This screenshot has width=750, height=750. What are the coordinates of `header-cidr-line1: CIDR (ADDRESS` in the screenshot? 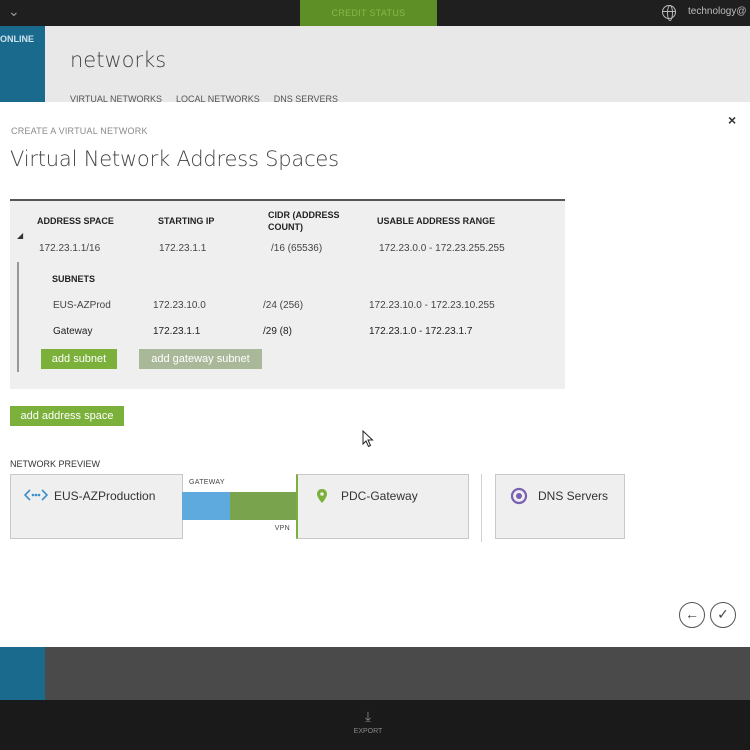 It's located at (304, 215).